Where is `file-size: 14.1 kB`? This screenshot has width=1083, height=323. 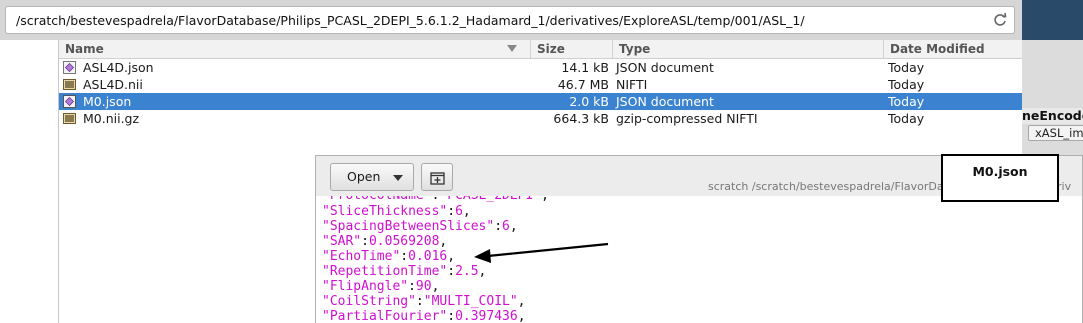 file-size: 14.1 kB is located at coordinates (585, 67).